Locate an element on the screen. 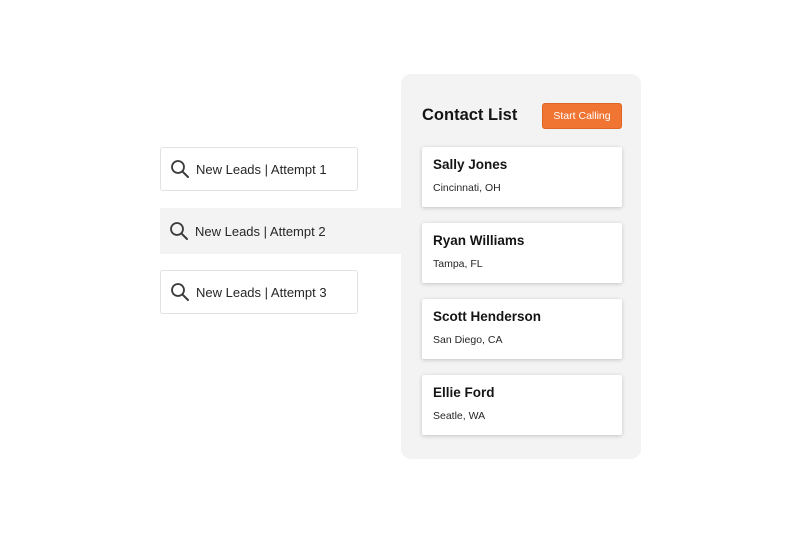 This screenshot has height=533, width=800. saved-search-item-1: New Leads | Attempt 1 is located at coordinates (259, 169).